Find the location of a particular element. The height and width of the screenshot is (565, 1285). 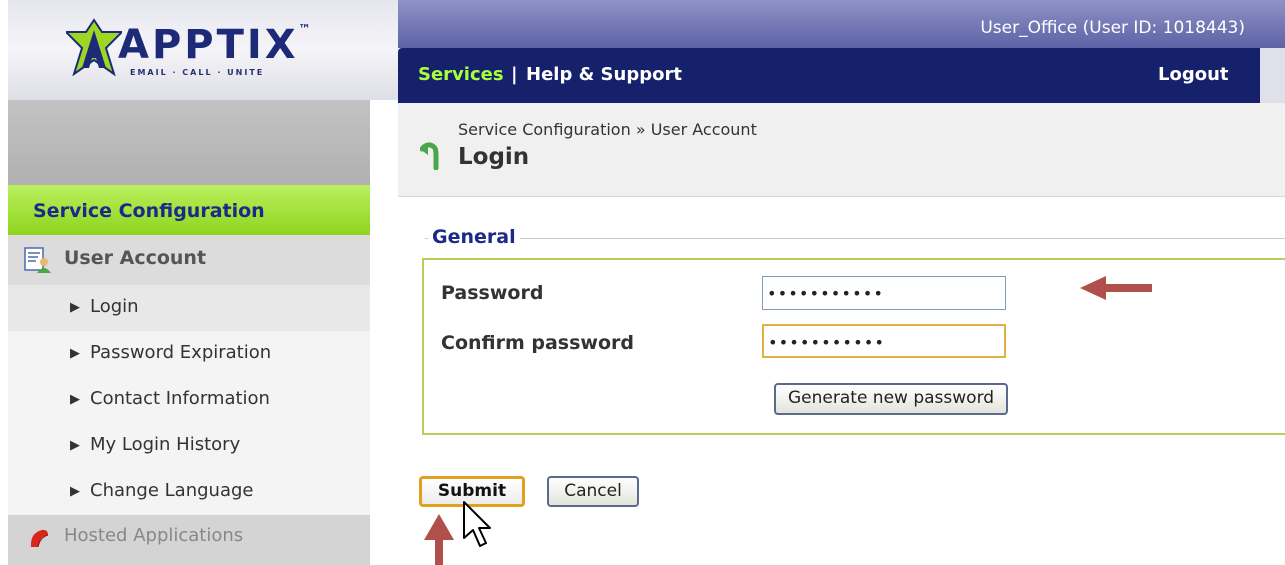

sidebar-item-change-language: ▶ Change Language is located at coordinates (189, 492).